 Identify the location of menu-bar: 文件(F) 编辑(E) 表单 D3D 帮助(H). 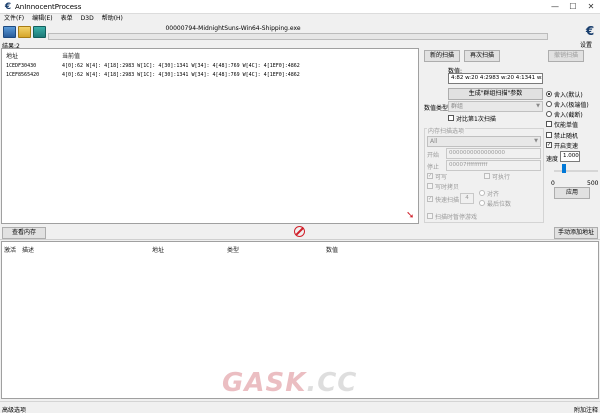
(300, 19).